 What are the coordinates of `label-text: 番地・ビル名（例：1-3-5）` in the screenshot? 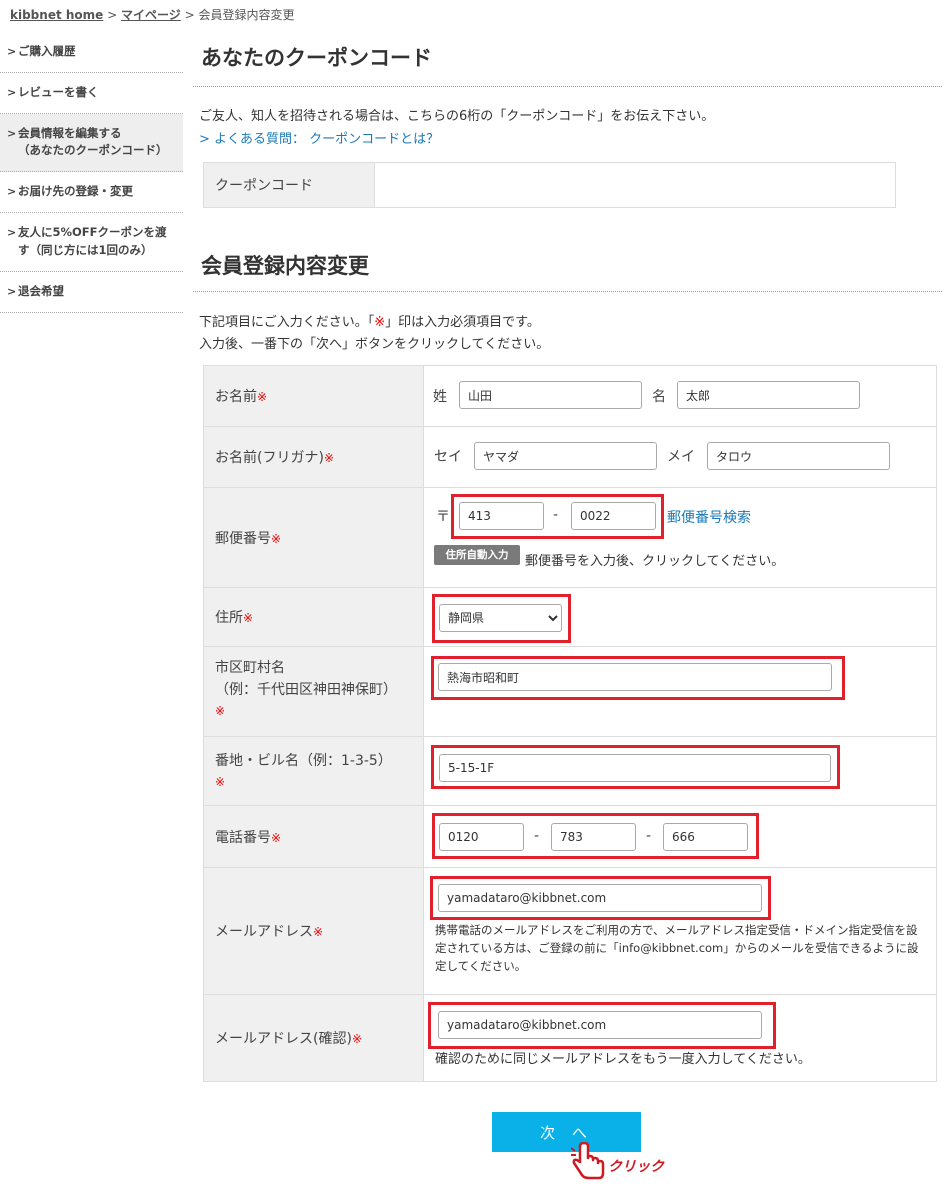 It's located at (303, 761).